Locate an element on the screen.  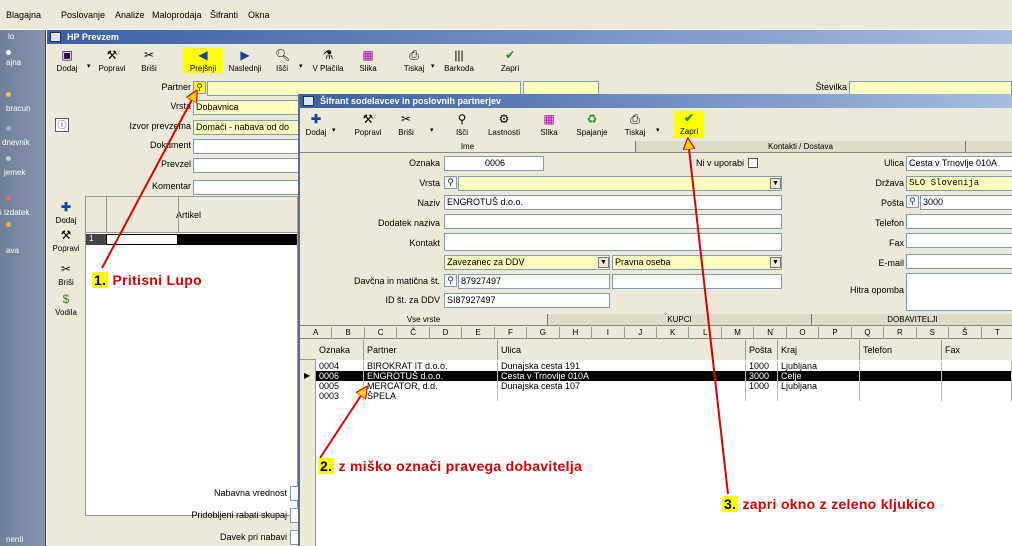
annotation-step-1: 1. Pritisni Lupo is located at coordinates (147, 280).